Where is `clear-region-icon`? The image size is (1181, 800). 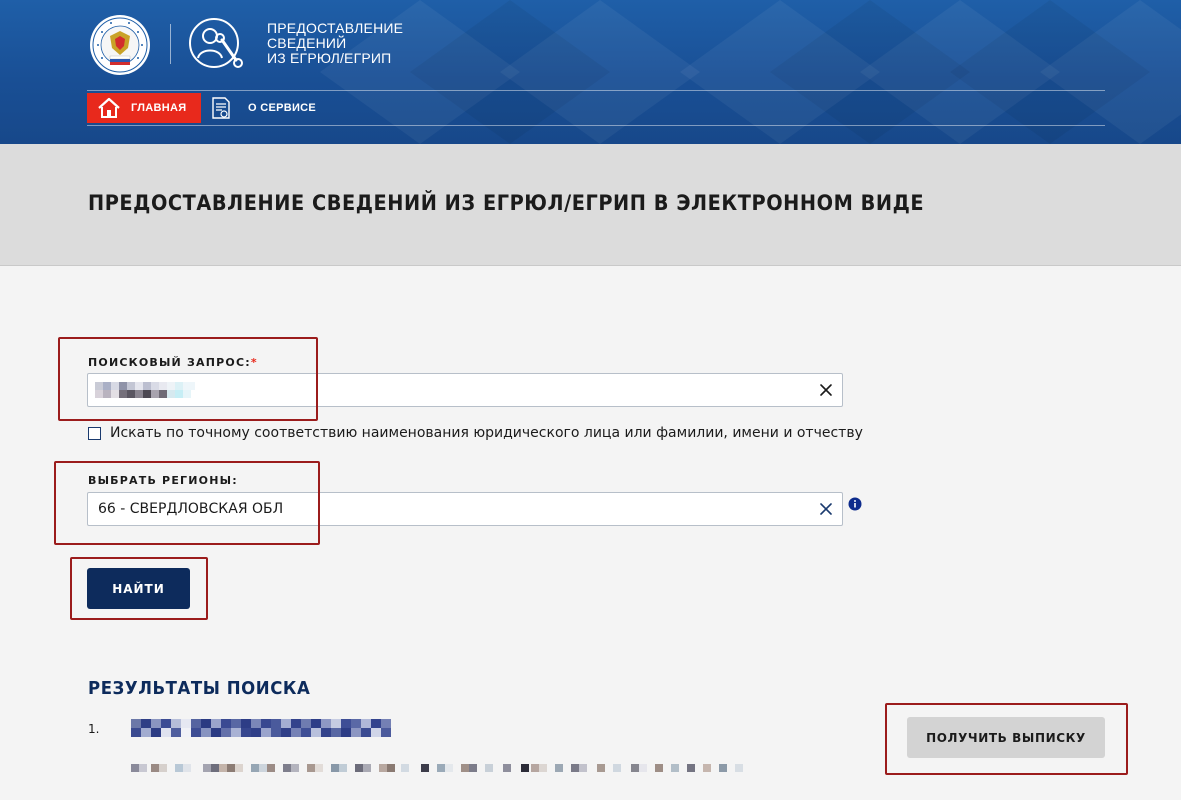 clear-region-icon is located at coordinates (826, 509).